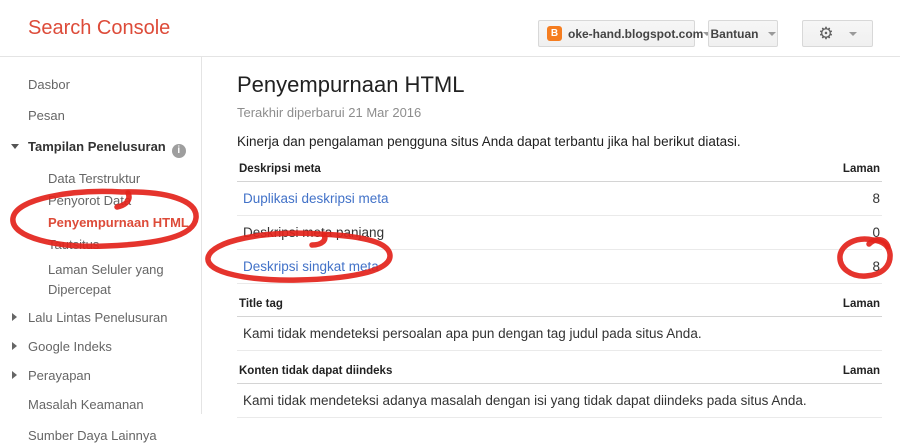  What do you see at coordinates (554, 33) in the screenshot?
I see `blogger-icon: B` at bounding box center [554, 33].